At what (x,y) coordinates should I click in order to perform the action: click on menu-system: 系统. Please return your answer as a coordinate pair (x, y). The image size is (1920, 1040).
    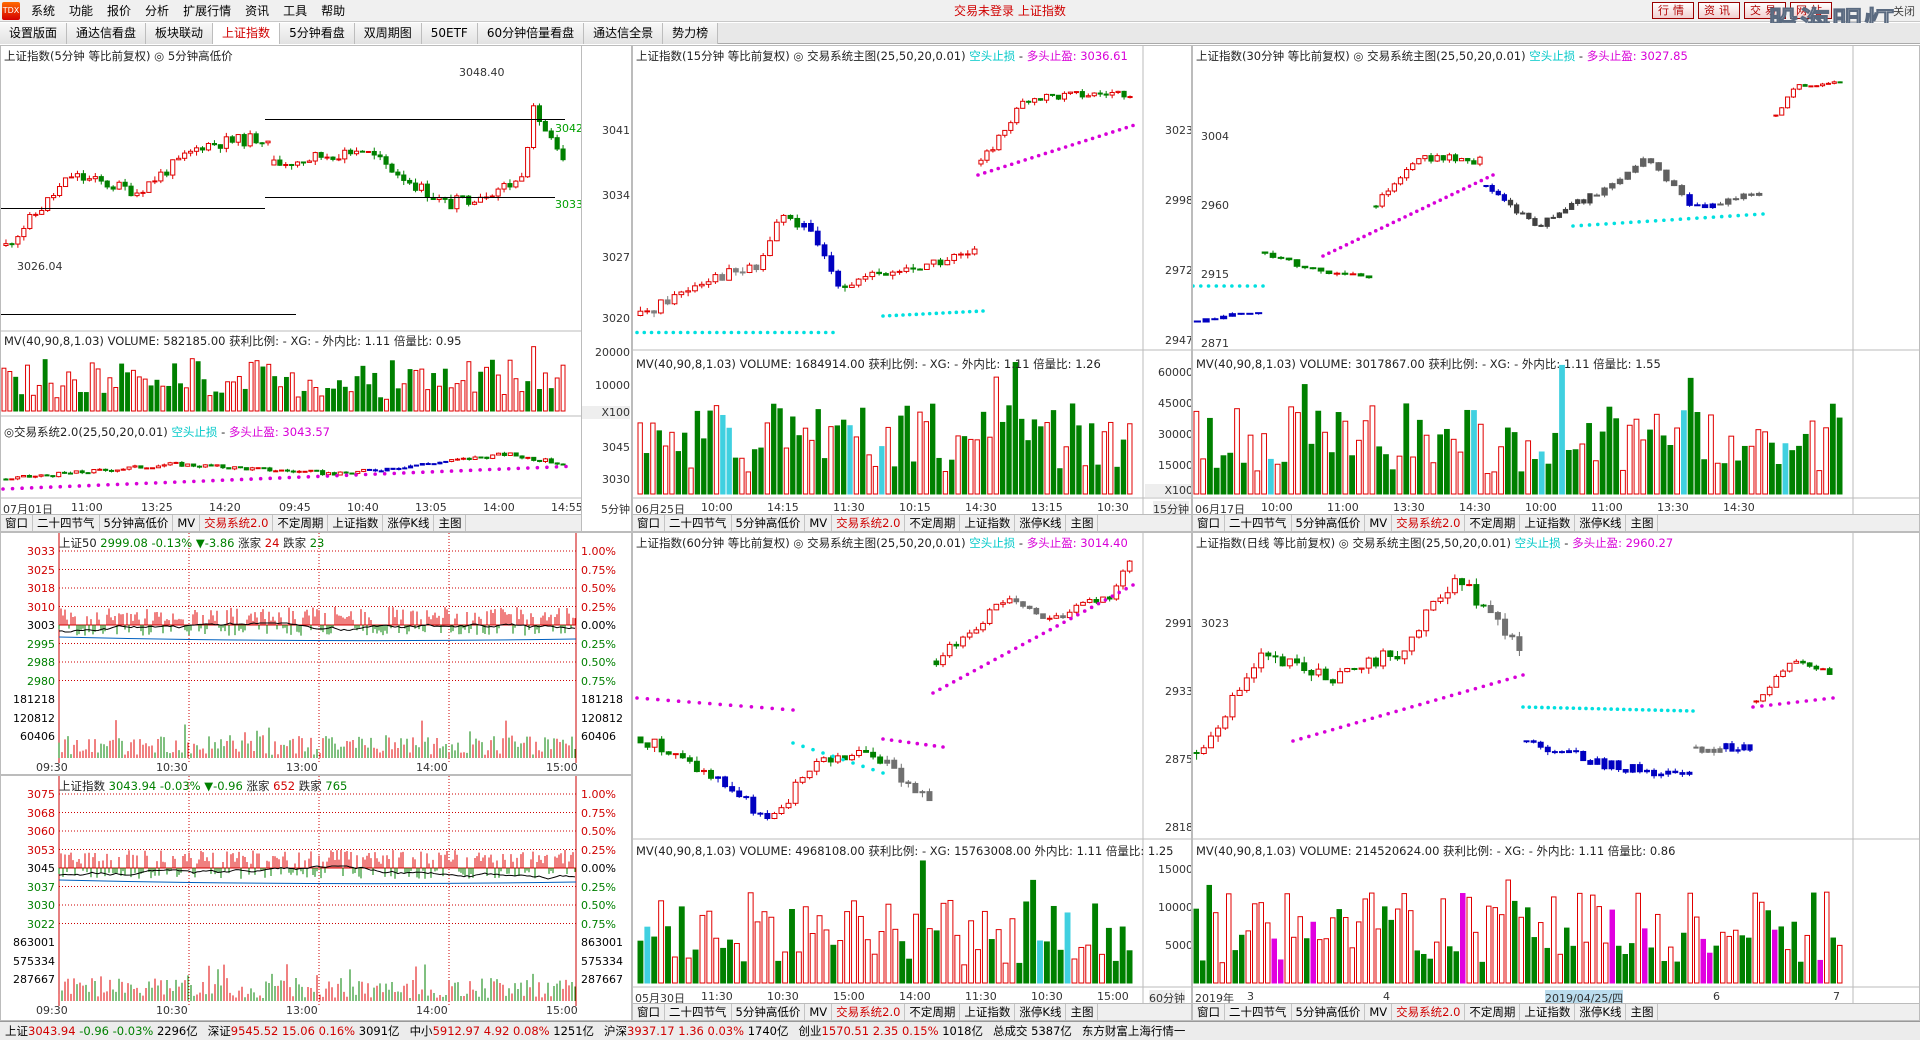
    Looking at the image, I should click on (43, 11).